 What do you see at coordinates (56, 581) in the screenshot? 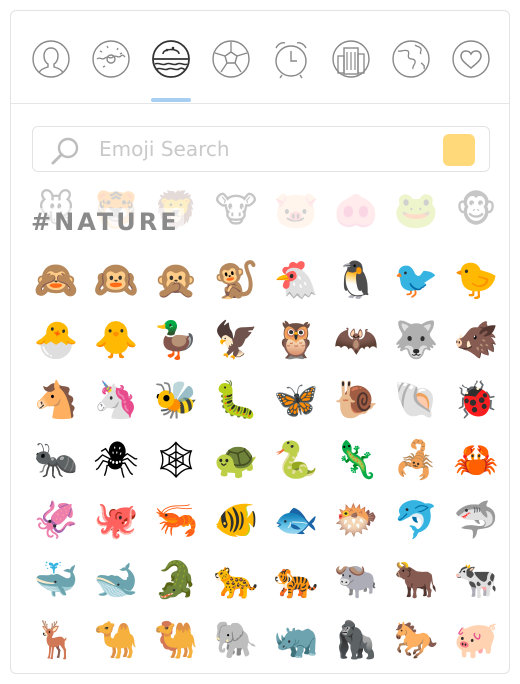
I see `emoji-button: 🐳` at bounding box center [56, 581].